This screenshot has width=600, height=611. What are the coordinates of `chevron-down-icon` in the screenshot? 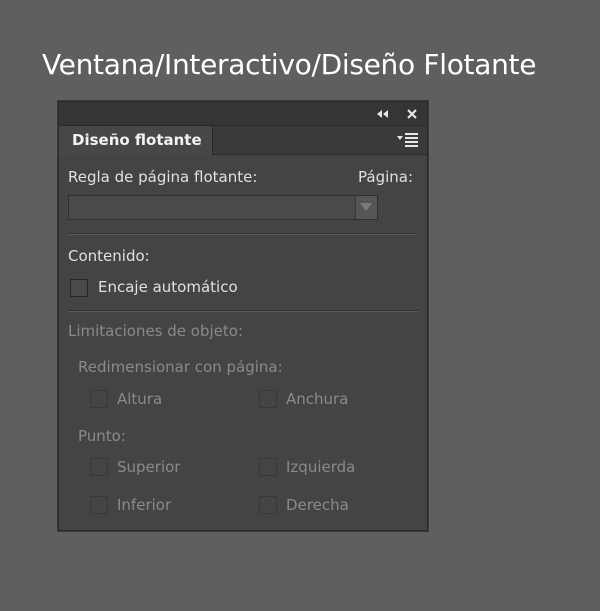 It's located at (366, 207).